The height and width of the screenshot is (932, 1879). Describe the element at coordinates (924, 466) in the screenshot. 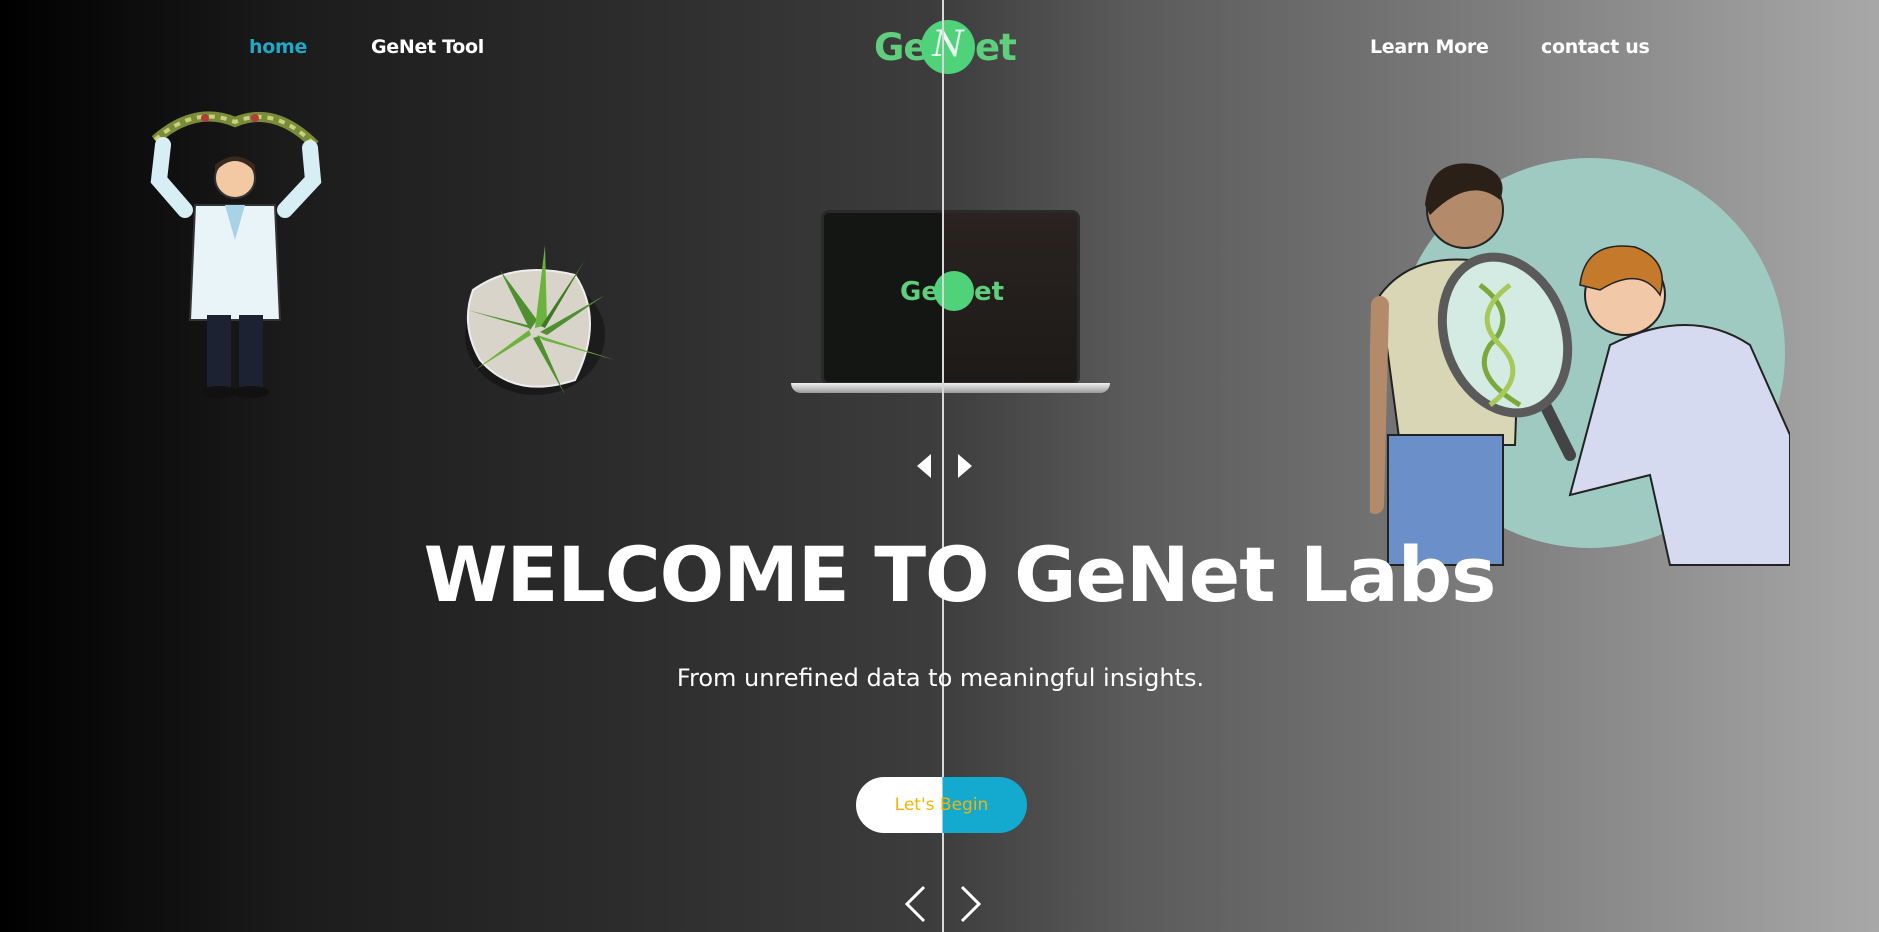

I see `triangle-left-icon` at that location.